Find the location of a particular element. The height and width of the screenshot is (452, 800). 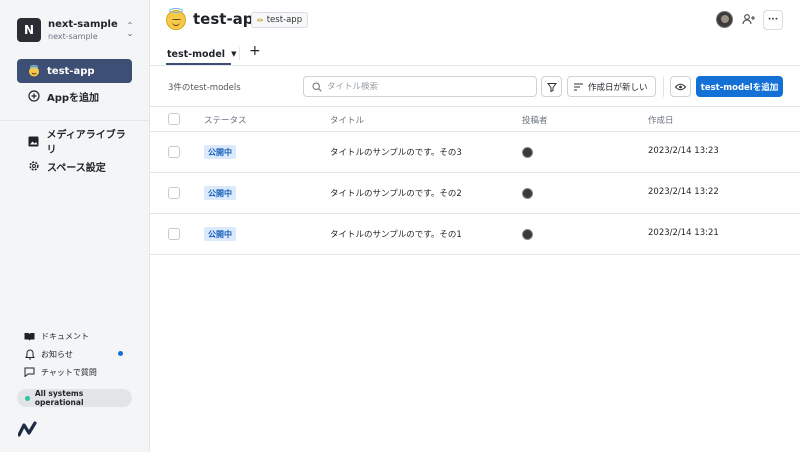

row-created-date: 2023/2/14 13:22 is located at coordinates (683, 192).